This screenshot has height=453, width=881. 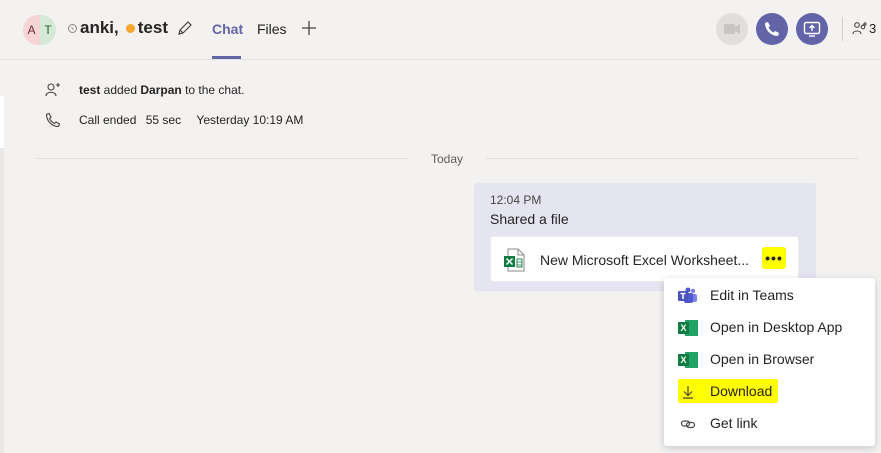 I want to click on menu-label-open-browser: Open in Browser, so click(x=762, y=359).